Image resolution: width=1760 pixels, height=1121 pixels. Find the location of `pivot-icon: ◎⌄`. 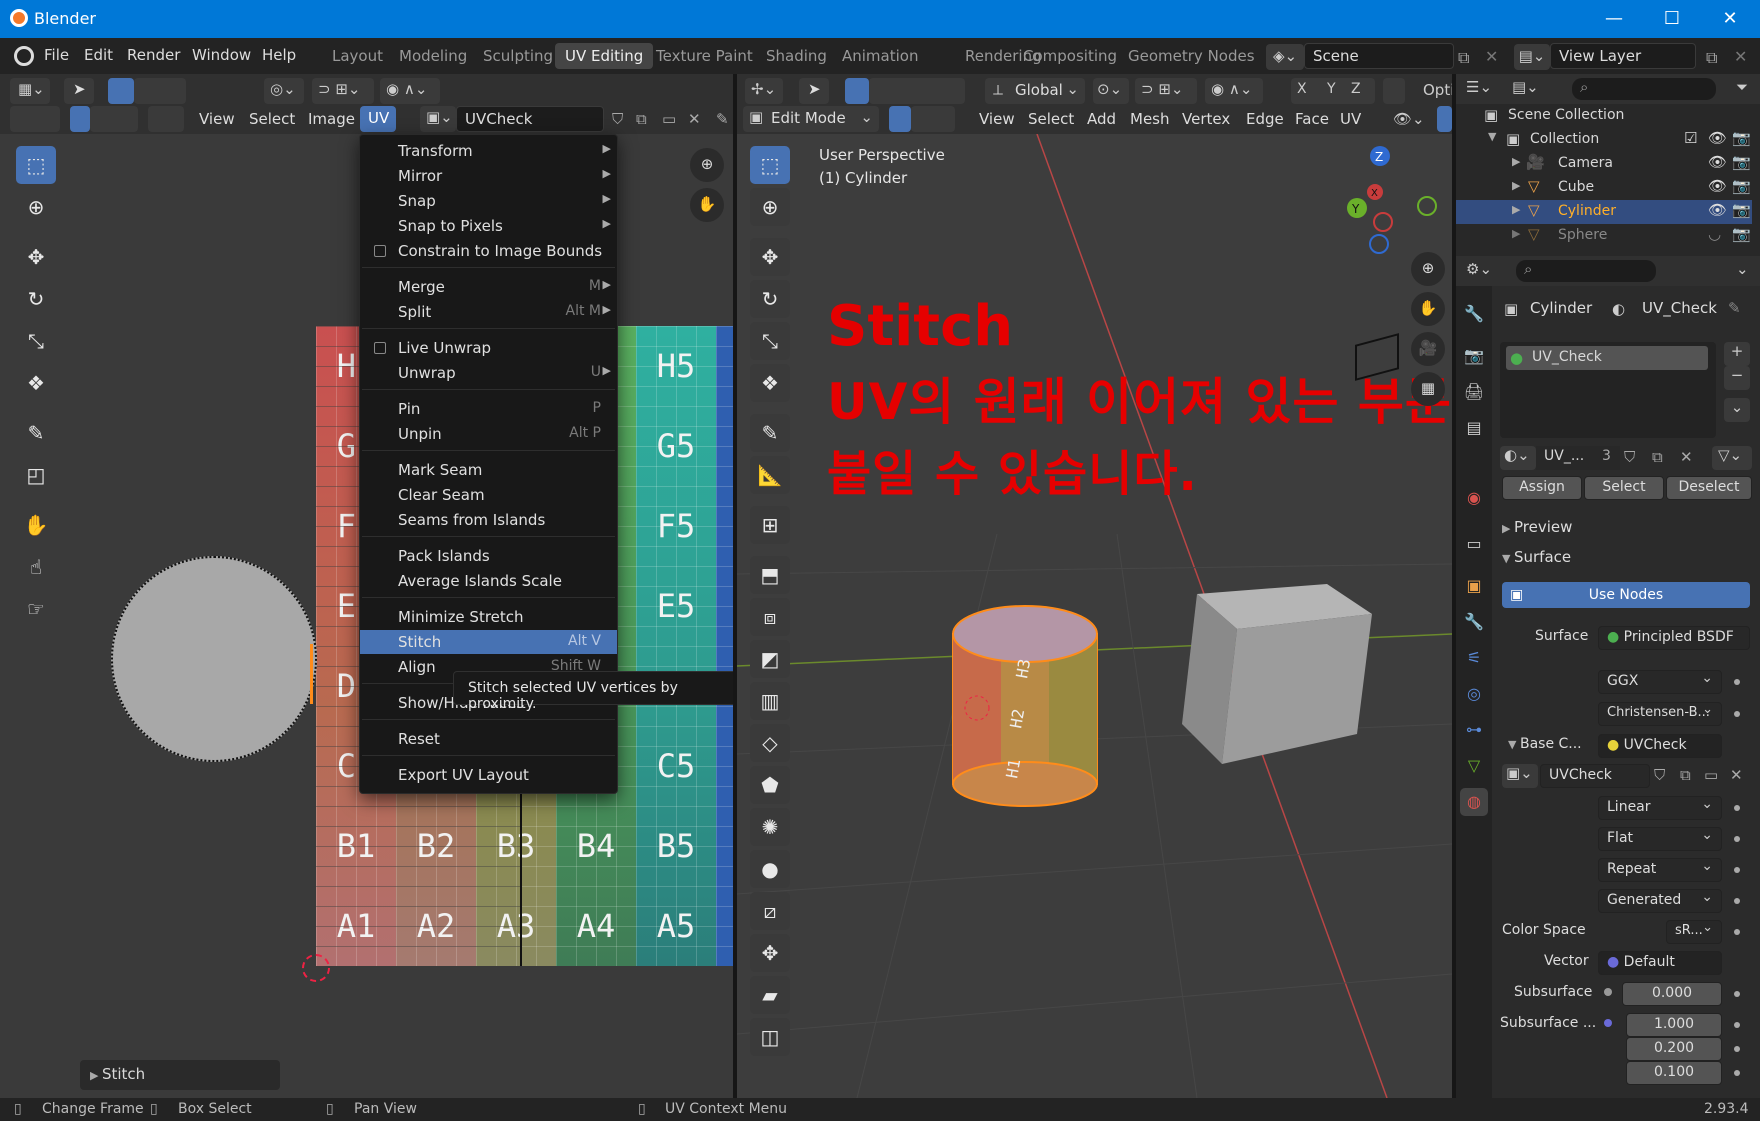

pivot-icon: ◎⌄ is located at coordinates (284, 91).